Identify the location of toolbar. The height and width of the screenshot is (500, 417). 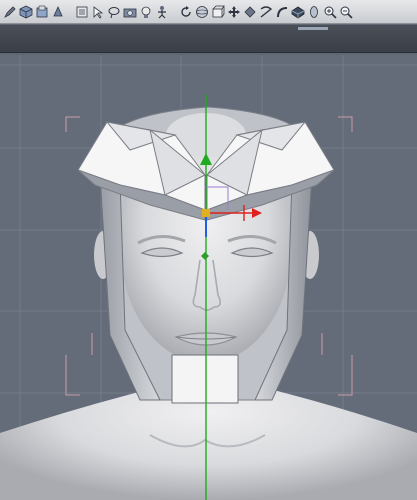
(208, 12).